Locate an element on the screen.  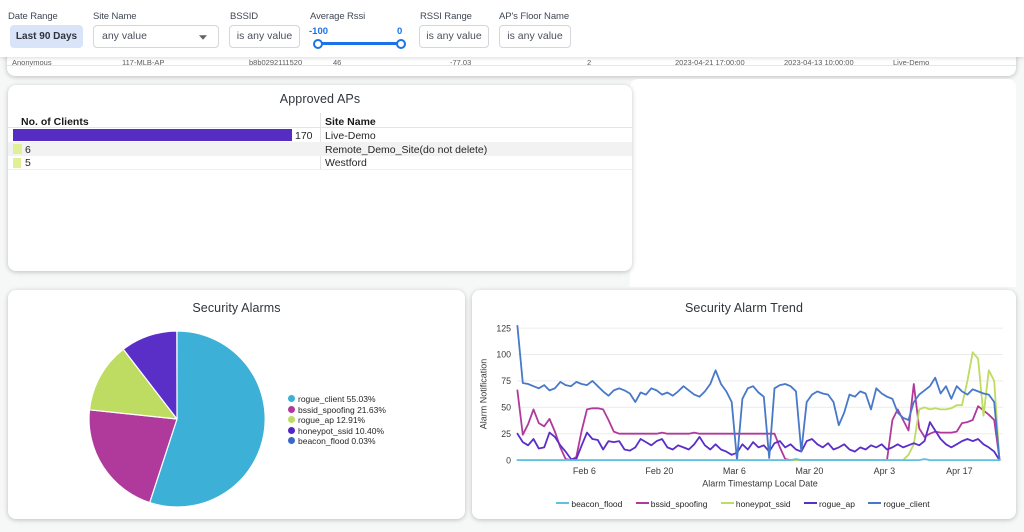
svg-text: Mar 20 is located at coordinates (809, 471).